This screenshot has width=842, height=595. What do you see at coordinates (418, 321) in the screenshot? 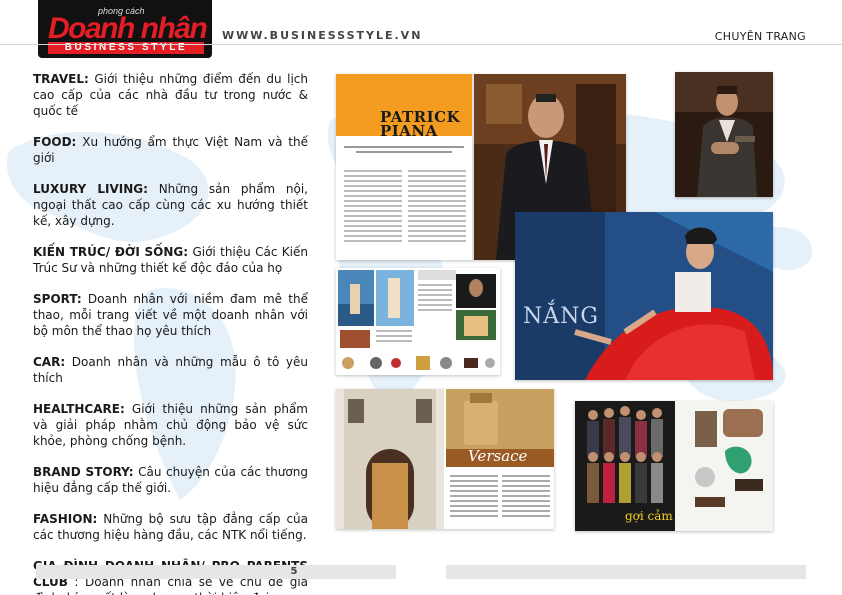
I see `travel-spread-image` at bounding box center [418, 321].